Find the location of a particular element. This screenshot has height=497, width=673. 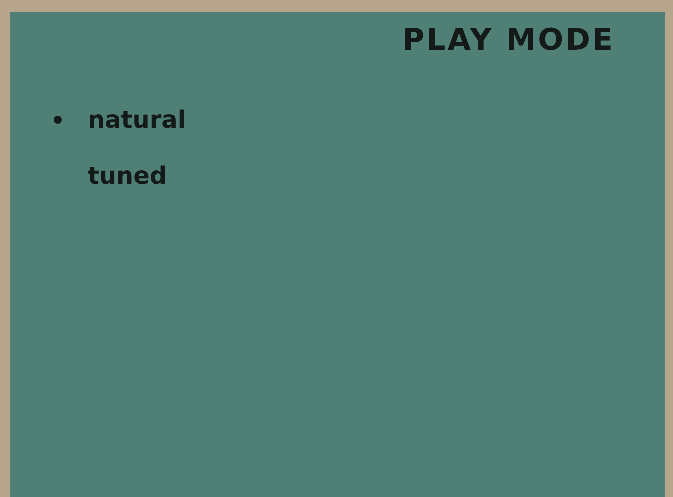

radio-option: natural is located at coordinates (120, 120).